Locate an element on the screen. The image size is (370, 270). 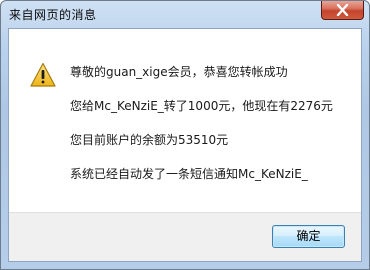
ok-button: 确定 is located at coordinates (308, 236).